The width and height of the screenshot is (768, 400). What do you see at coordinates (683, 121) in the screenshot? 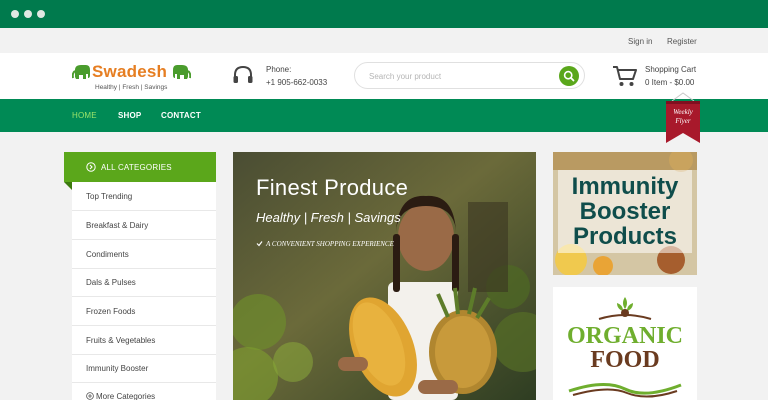
I see `flyer-line-2: Flyer` at bounding box center [683, 121].